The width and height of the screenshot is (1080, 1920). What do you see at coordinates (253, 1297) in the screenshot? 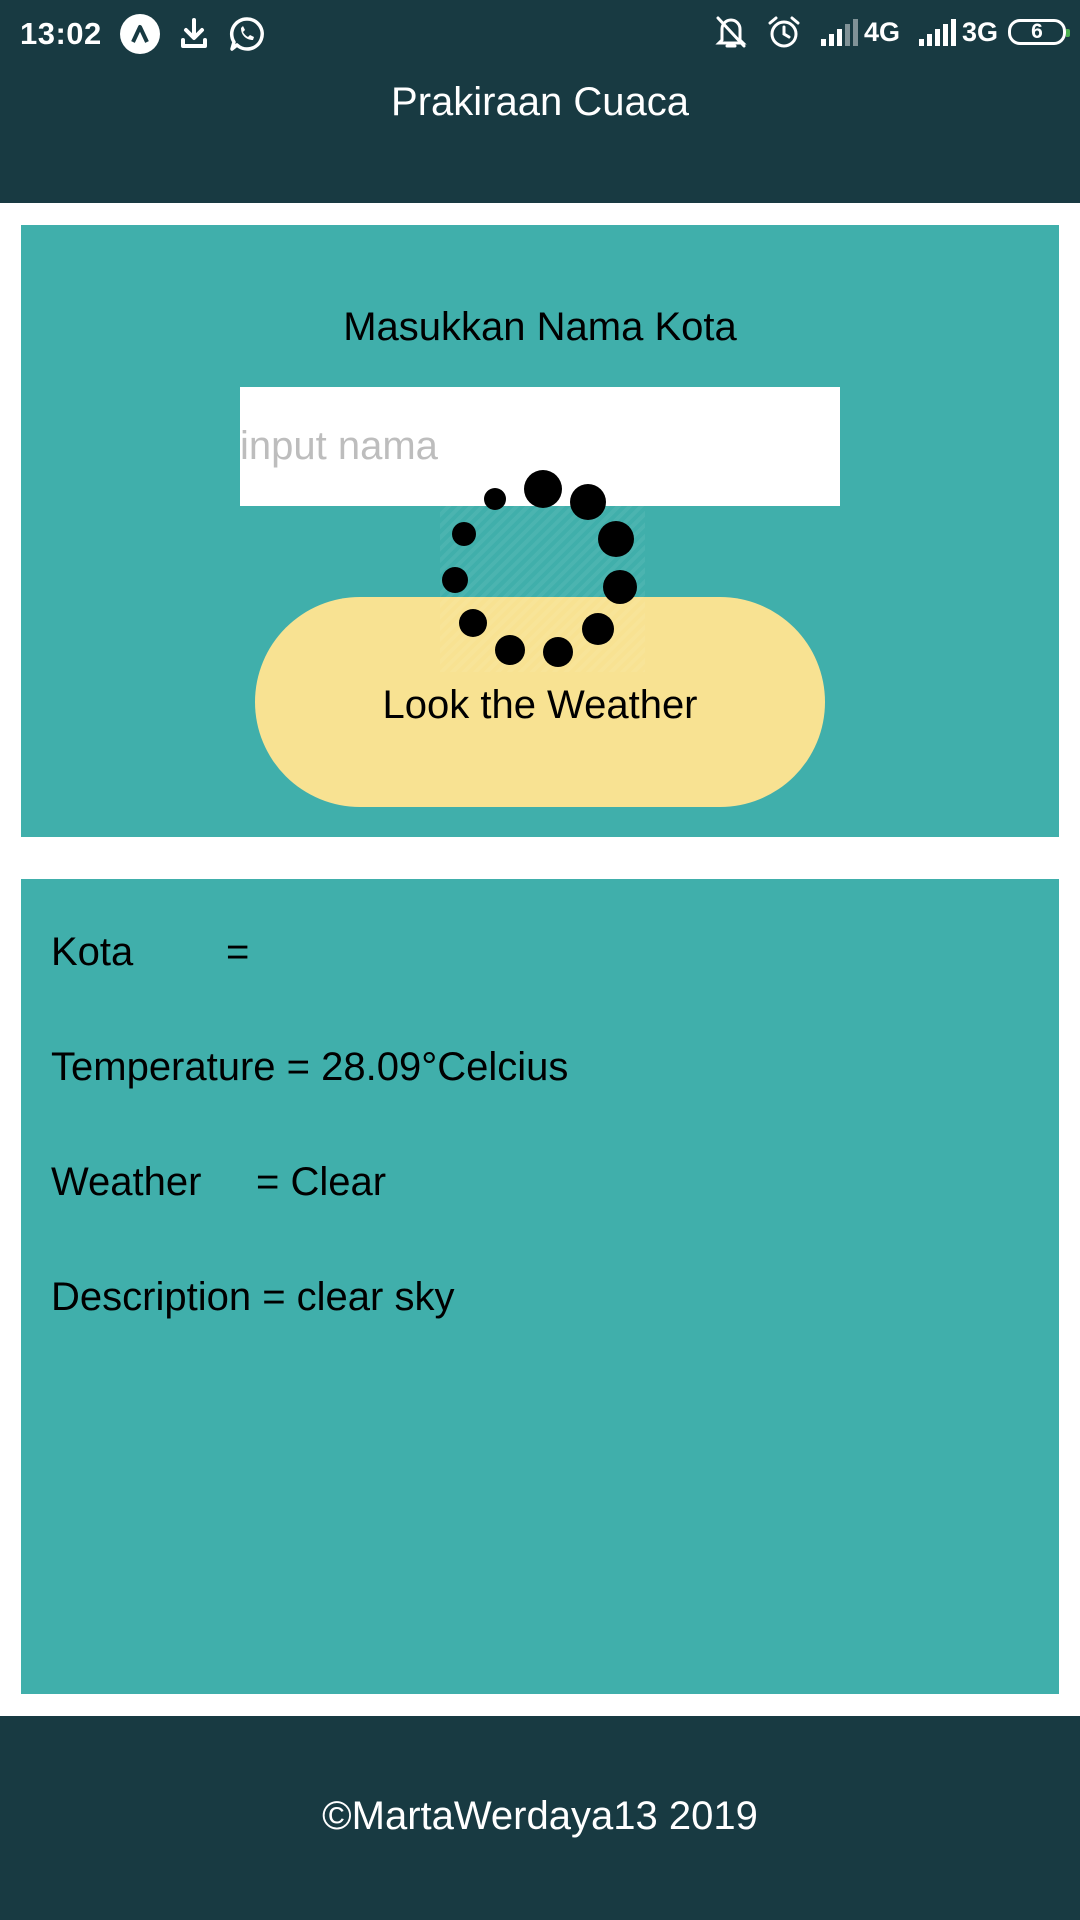
I see `result-description: Description = clear sky` at bounding box center [253, 1297].